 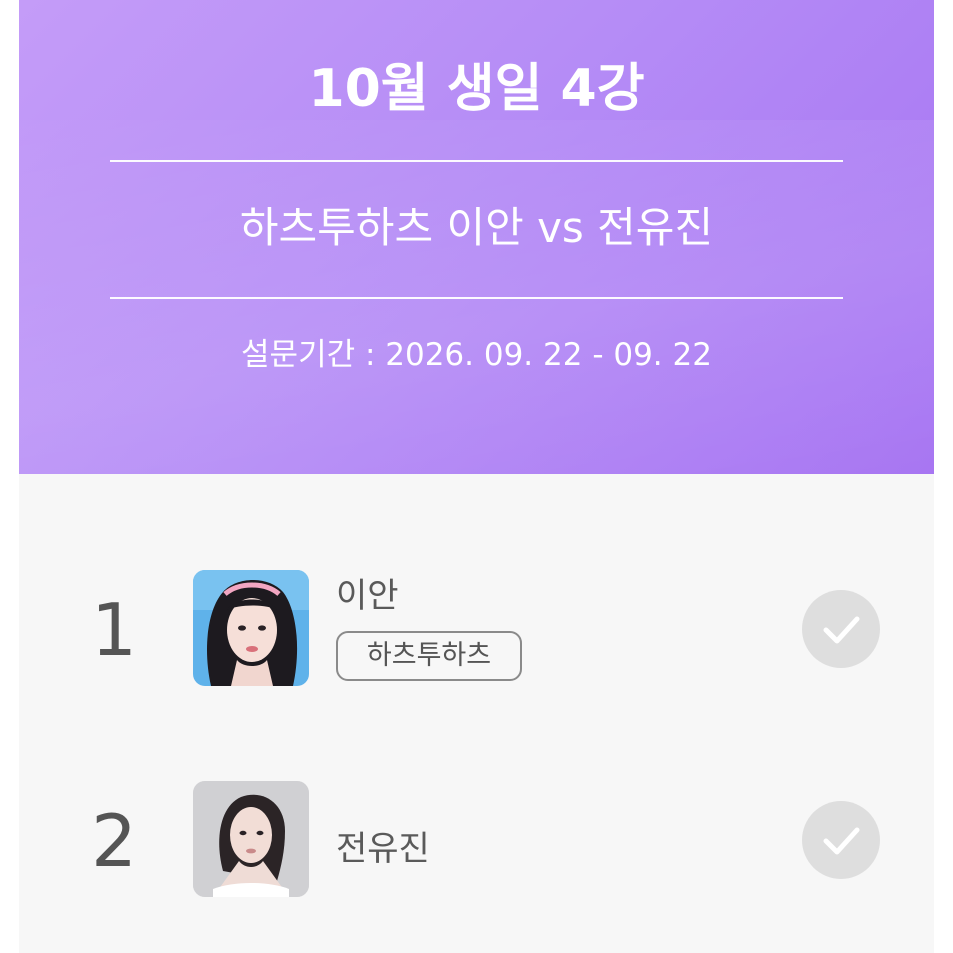 I want to click on candidate-group-tag: 하츠투하츠, so click(x=429, y=656).